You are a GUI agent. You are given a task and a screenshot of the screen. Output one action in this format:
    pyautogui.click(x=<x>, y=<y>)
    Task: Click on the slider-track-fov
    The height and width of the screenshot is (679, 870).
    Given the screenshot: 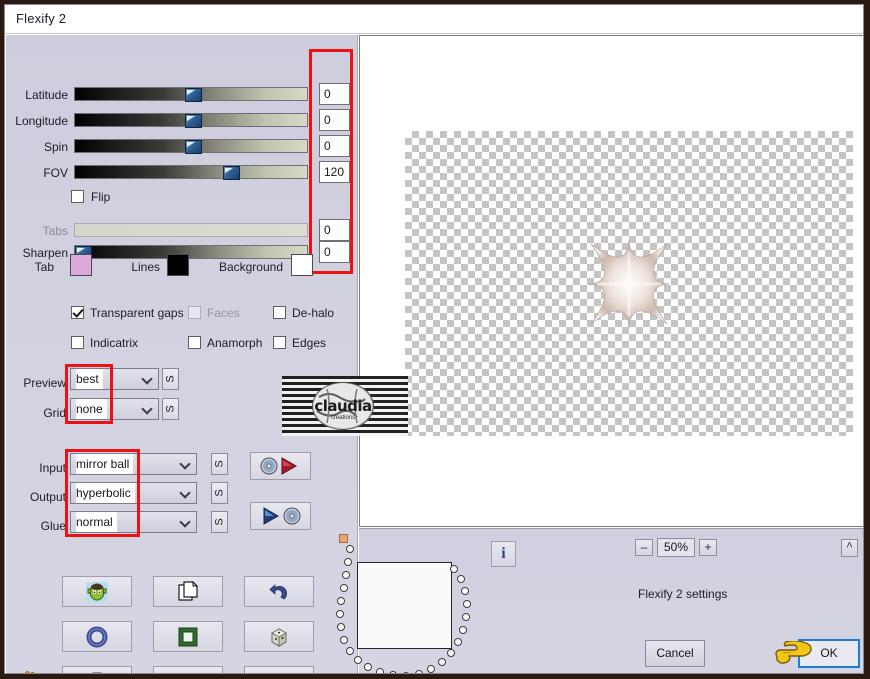 What is the action you would take?
    pyautogui.click(x=191, y=172)
    